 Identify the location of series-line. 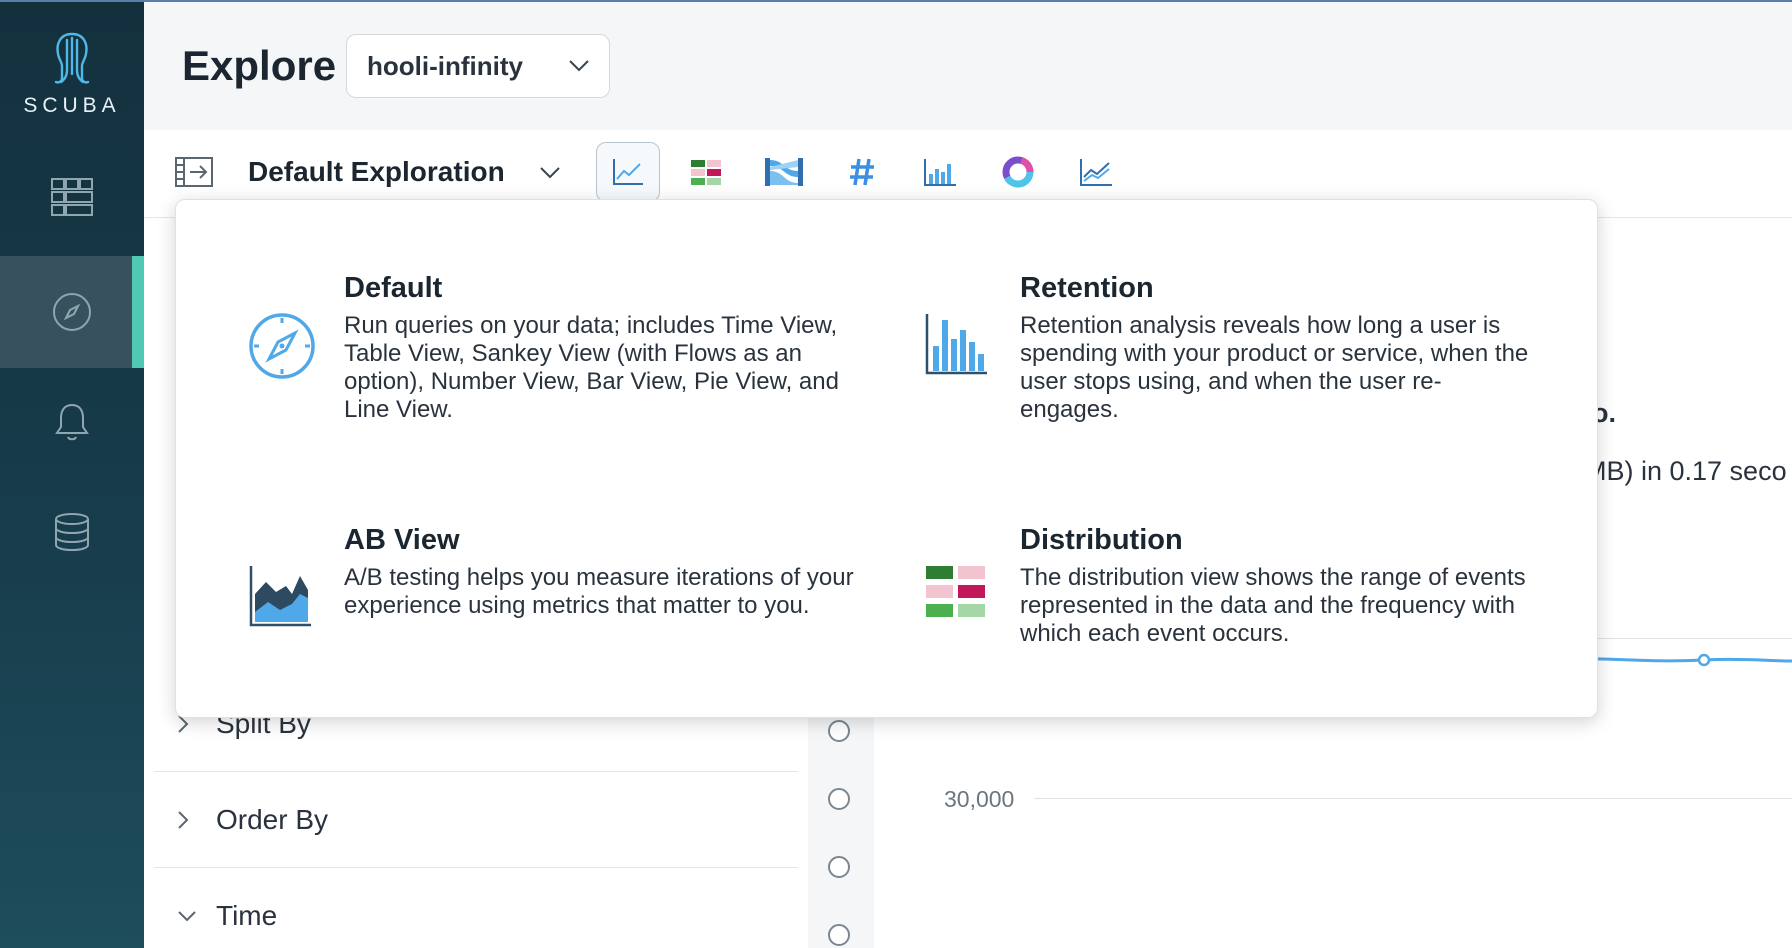
(1683, 660).